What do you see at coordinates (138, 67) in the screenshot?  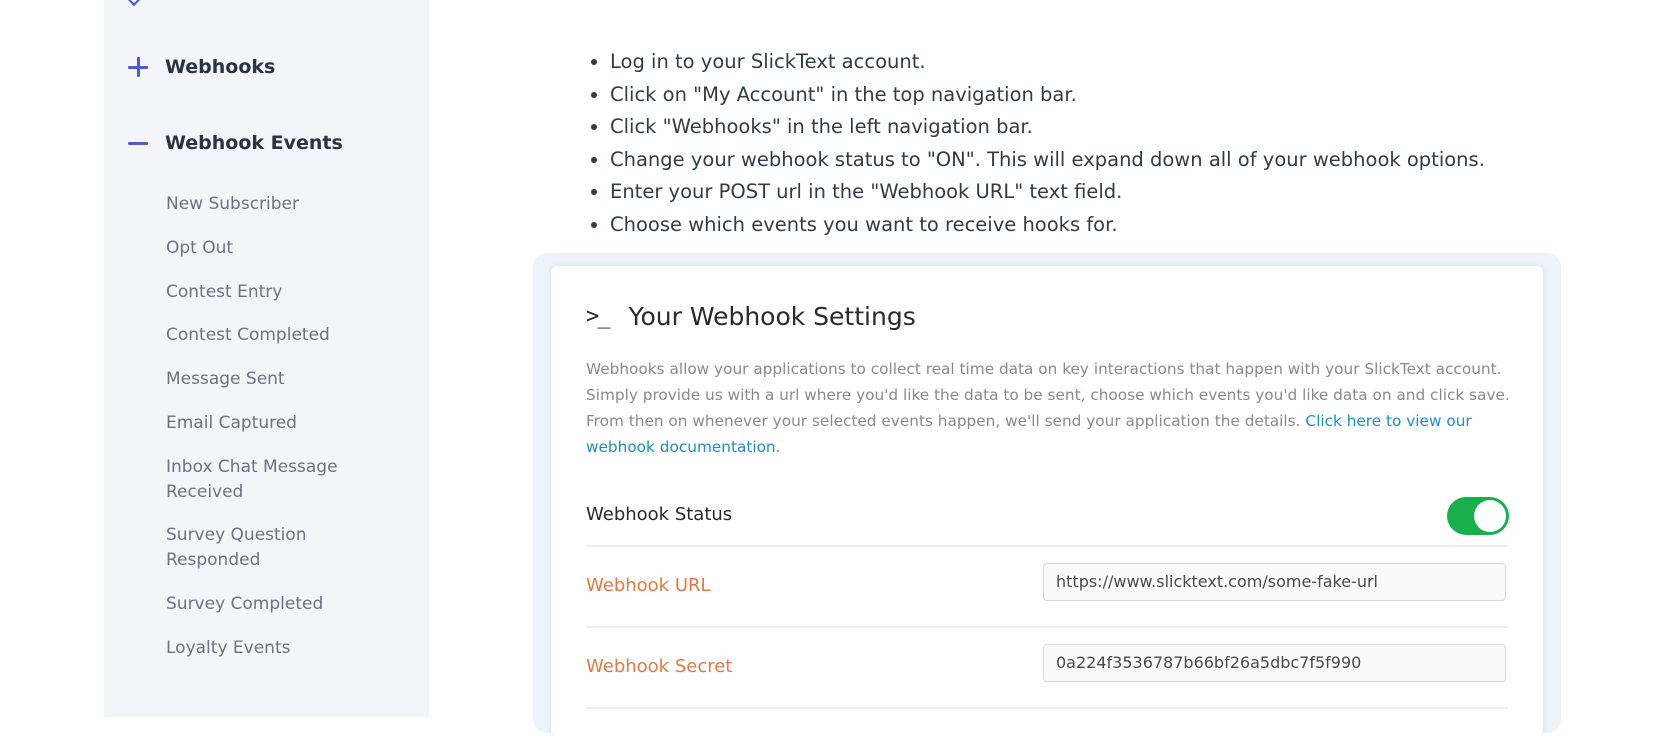 I see `plus-icon` at bounding box center [138, 67].